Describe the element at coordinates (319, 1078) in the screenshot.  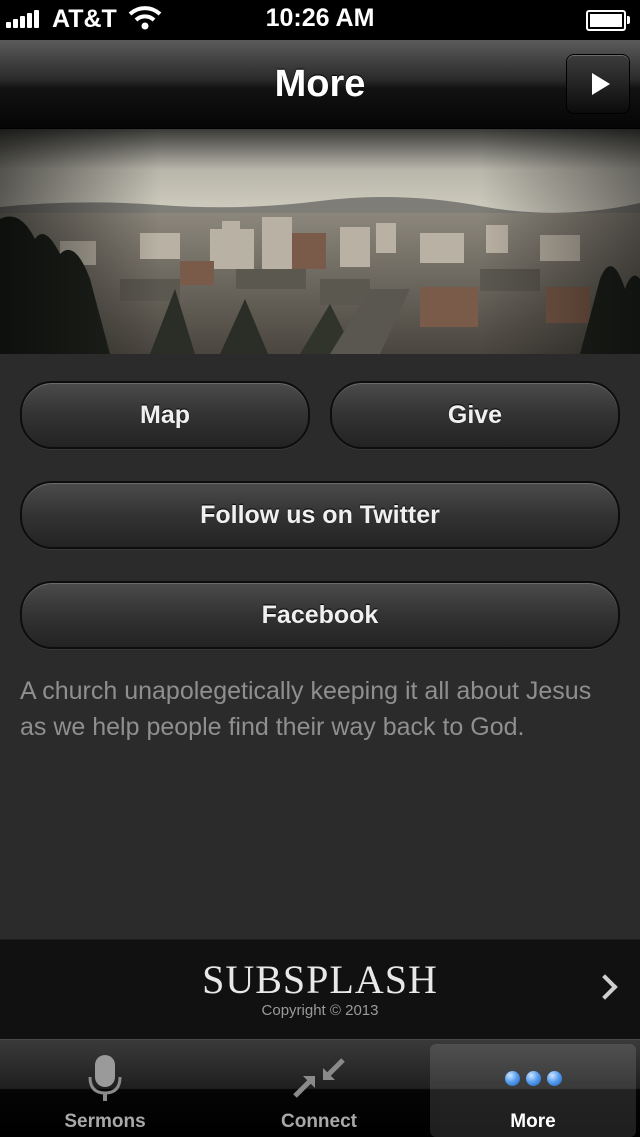
I see `connect-arrows-icon` at that location.